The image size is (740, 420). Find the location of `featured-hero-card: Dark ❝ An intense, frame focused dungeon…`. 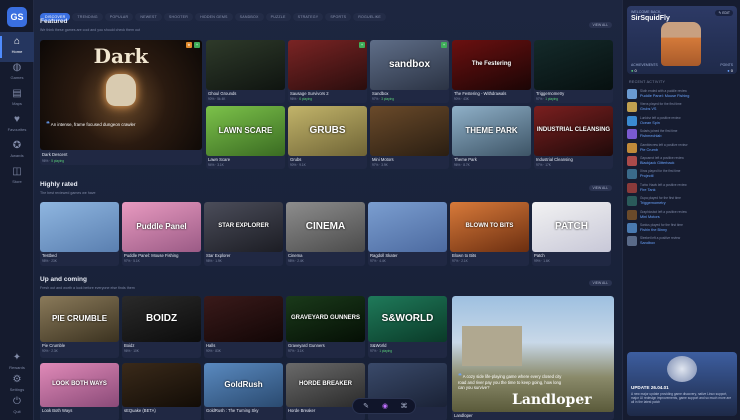

featured-hero-card: Dark ❝ An intense, frame focused dungeon… is located at coordinates (121, 102).